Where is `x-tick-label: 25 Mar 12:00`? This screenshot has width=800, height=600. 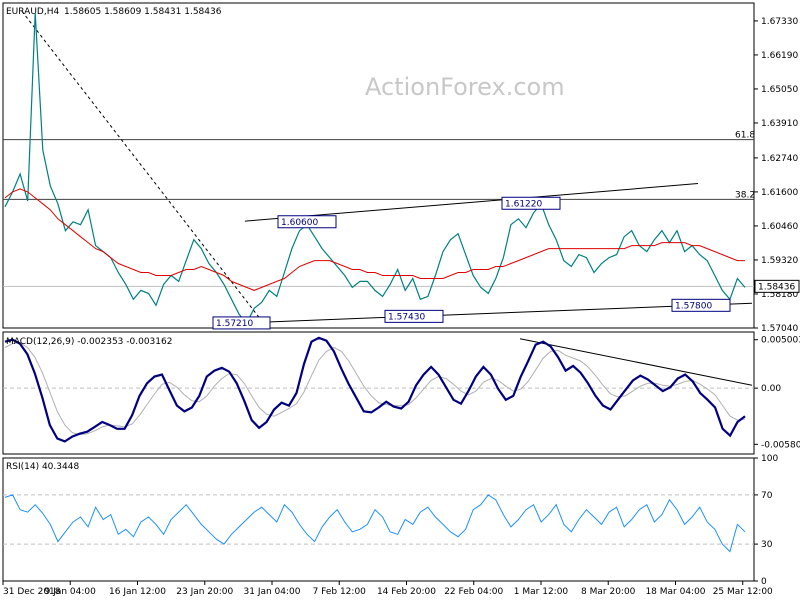 x-tick-label: 25 Mar 12:00 is located at coordinates (743, 592).